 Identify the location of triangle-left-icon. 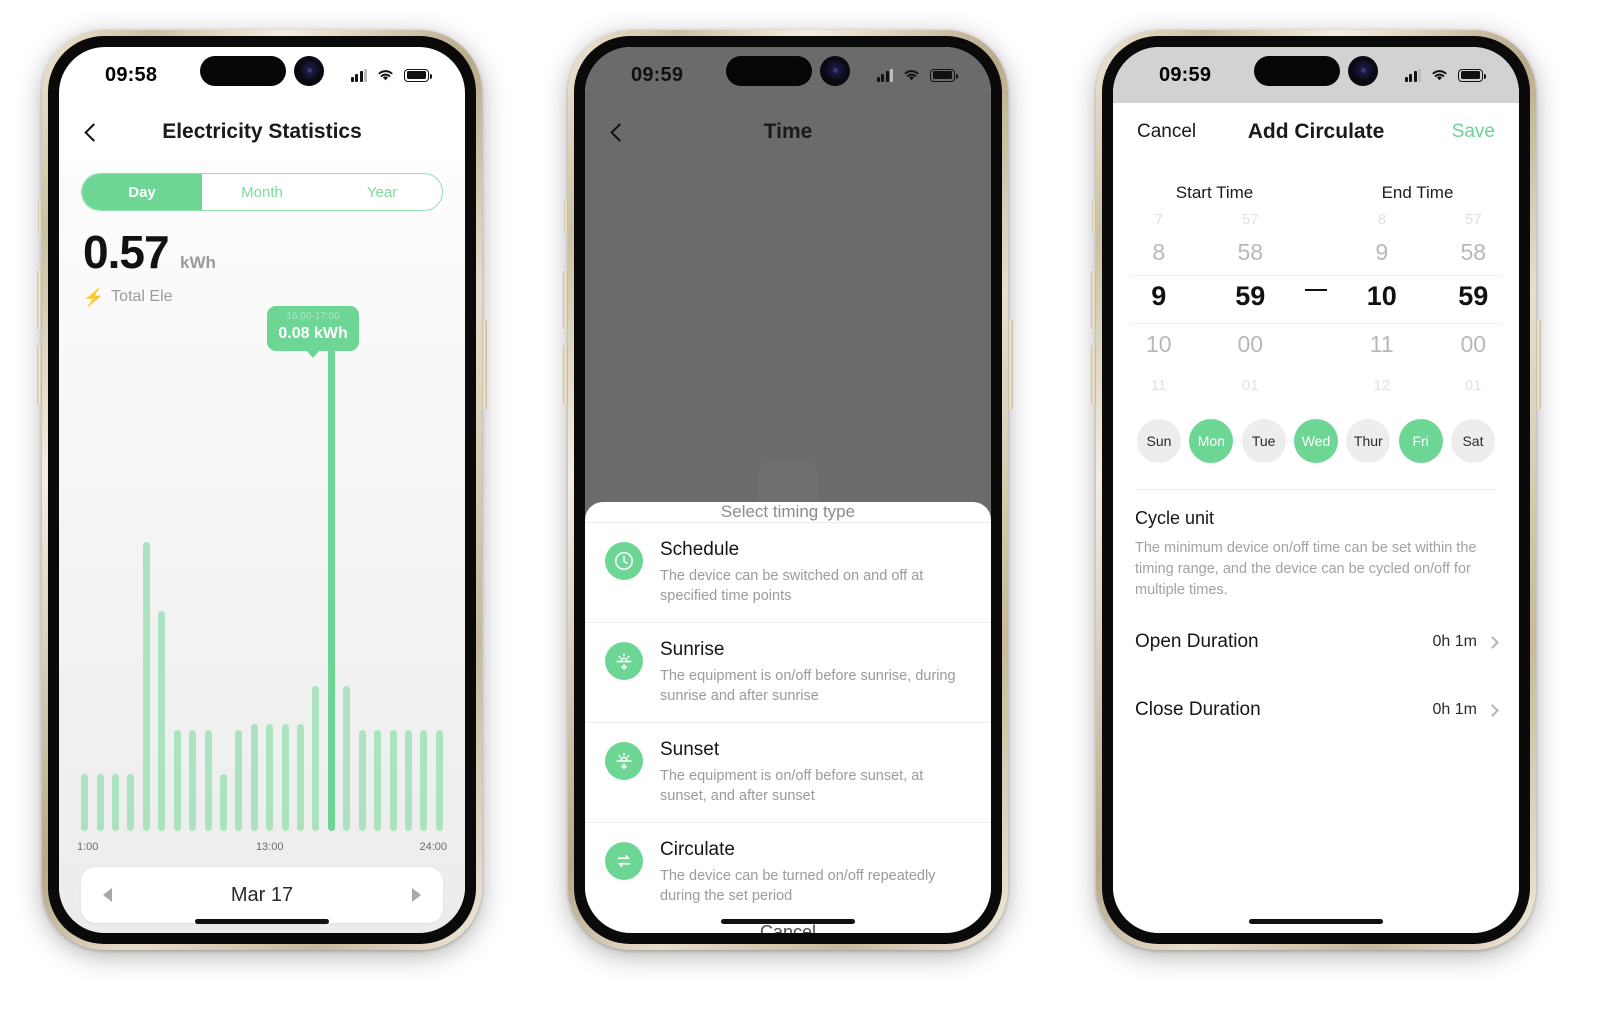
(107, 895).